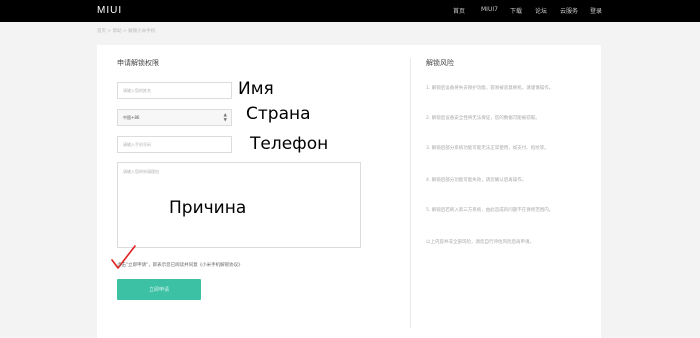 The width and height of the screenshot is (700, 338). I want to click on risk-paragraph-4: 4. 解锁后部分功能可能失效，请您确认后再操作。, so click(476, 180).